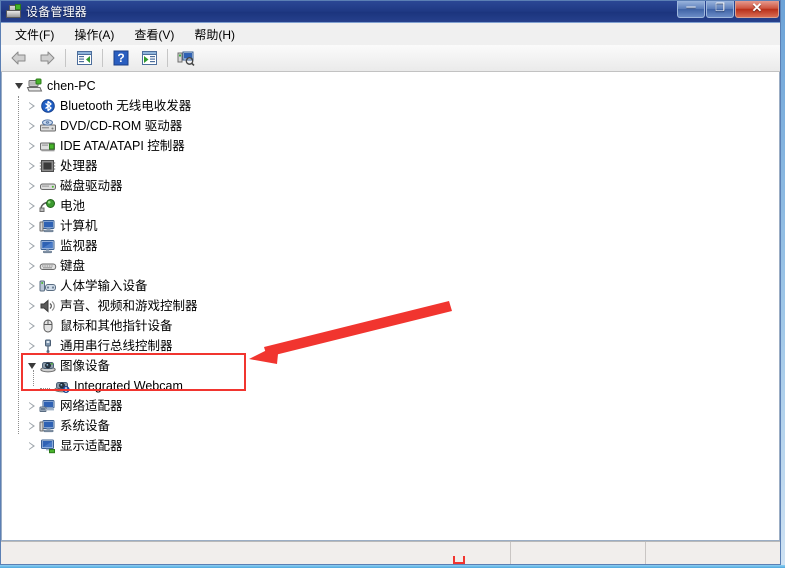 The height and width of the screenshot is (568, 785). What do you see at coordinates (394, 366) in the screenshot?
I see `tree-item-imaging-devices: 图像设备` at bounding box center [394, 366].